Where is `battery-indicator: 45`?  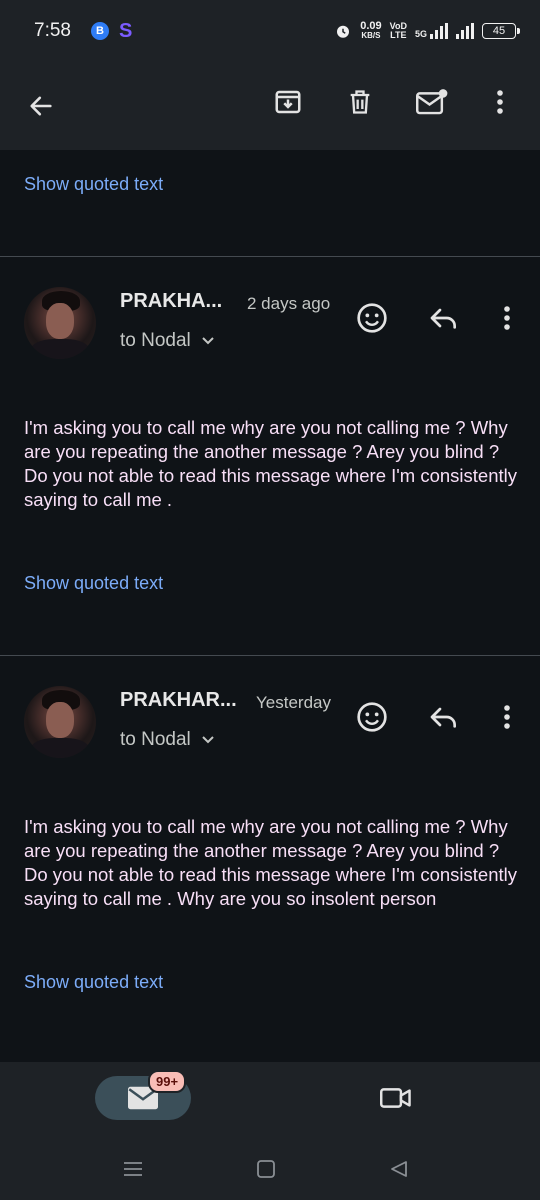
battery-indicator: 45 is located at coordinates (501, 31).